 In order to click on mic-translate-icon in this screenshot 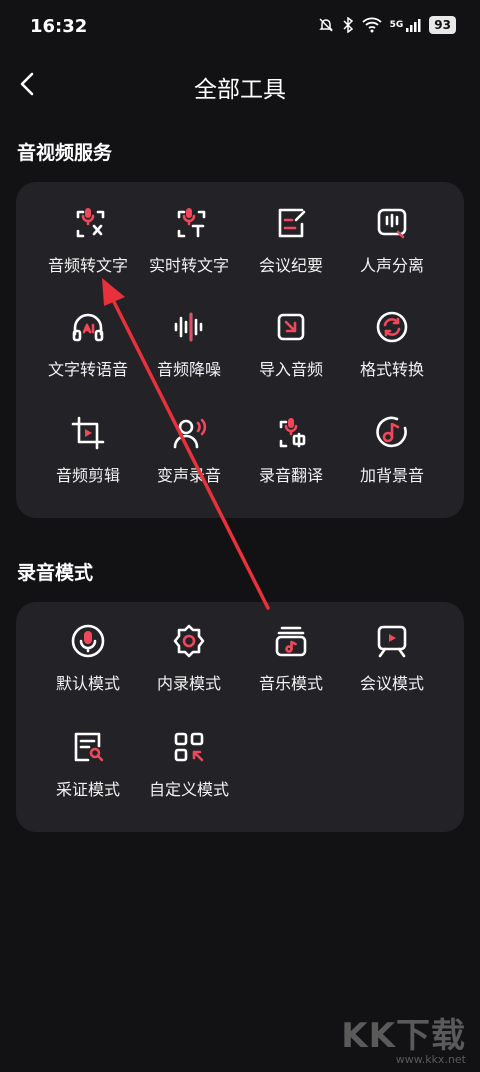, I will do `click(292, 433)`.